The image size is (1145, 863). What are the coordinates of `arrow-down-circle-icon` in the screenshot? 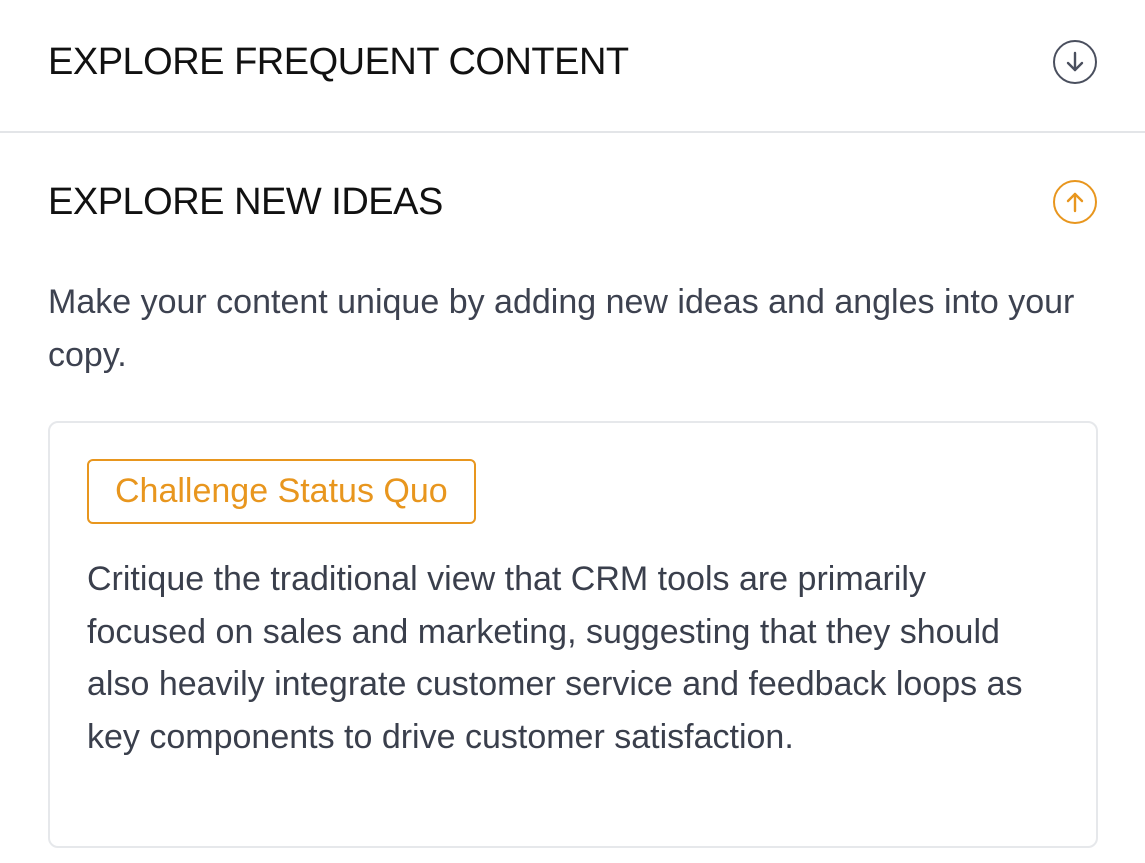 It's located at (1075, 61).